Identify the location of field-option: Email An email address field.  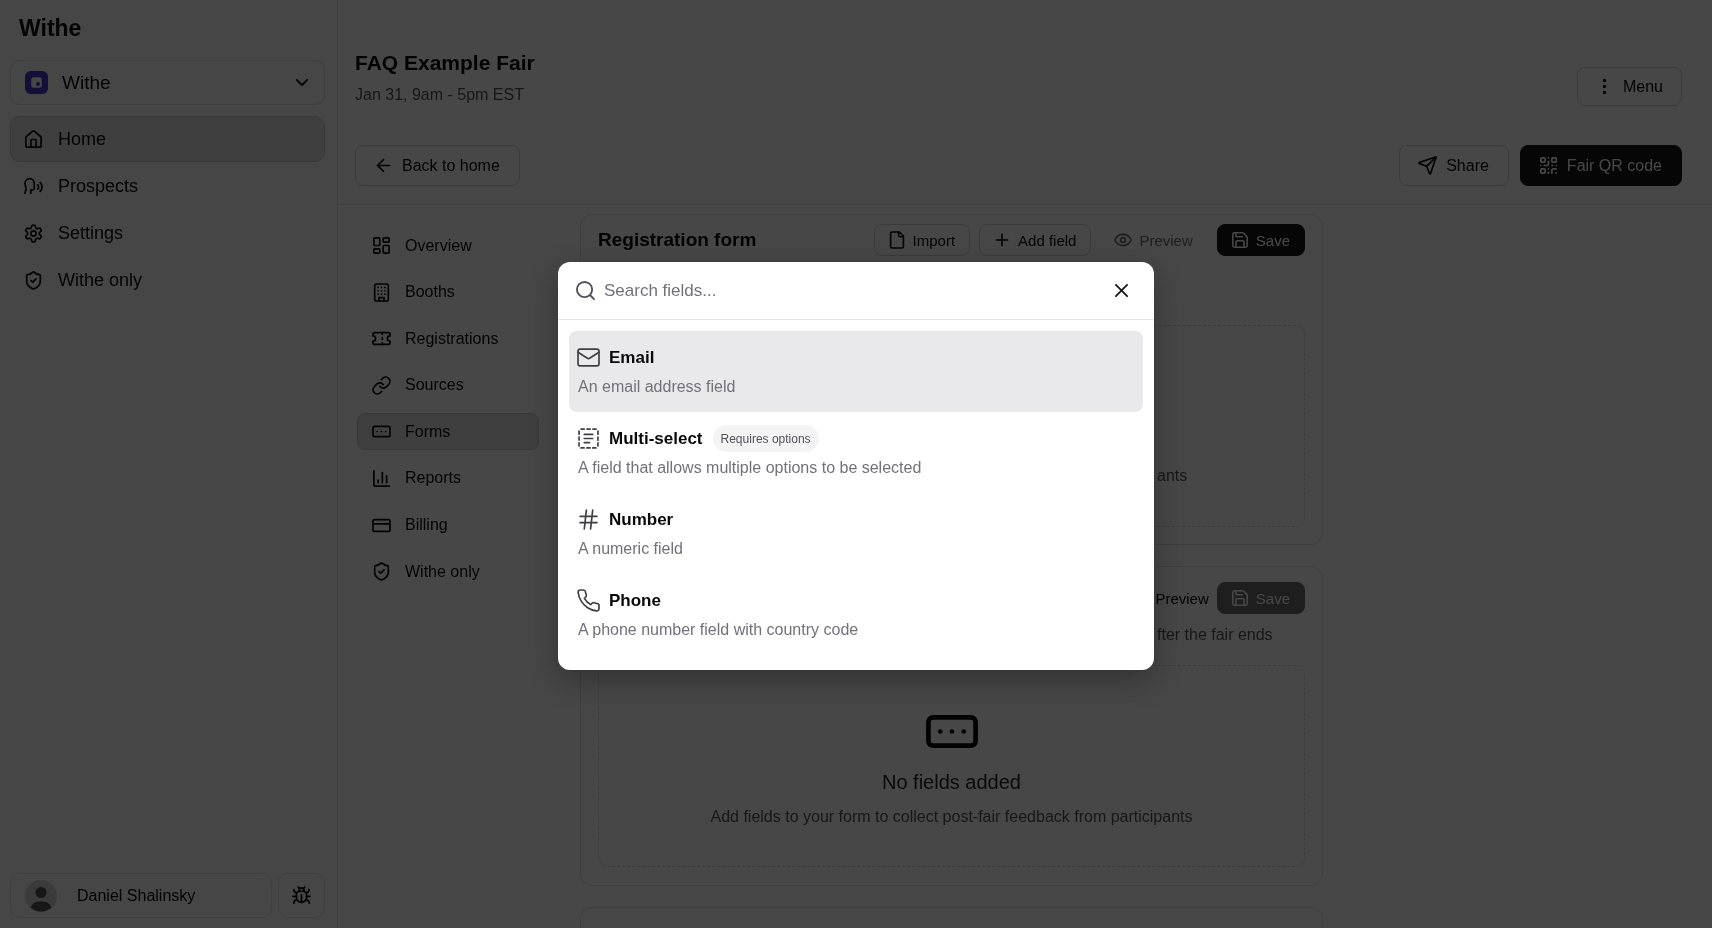
(856, 371).